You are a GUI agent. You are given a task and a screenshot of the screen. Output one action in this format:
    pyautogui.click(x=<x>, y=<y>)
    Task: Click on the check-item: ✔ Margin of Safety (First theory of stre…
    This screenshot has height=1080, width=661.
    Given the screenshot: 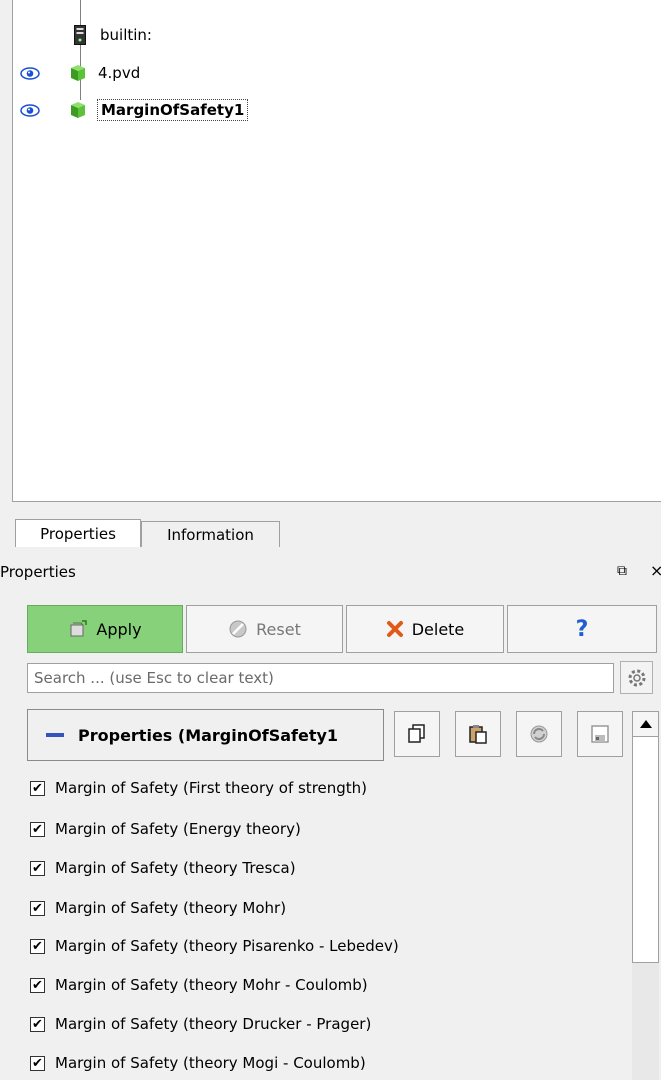 What is the action you would take?
    pyautogui.click(x=198, y=788)
    